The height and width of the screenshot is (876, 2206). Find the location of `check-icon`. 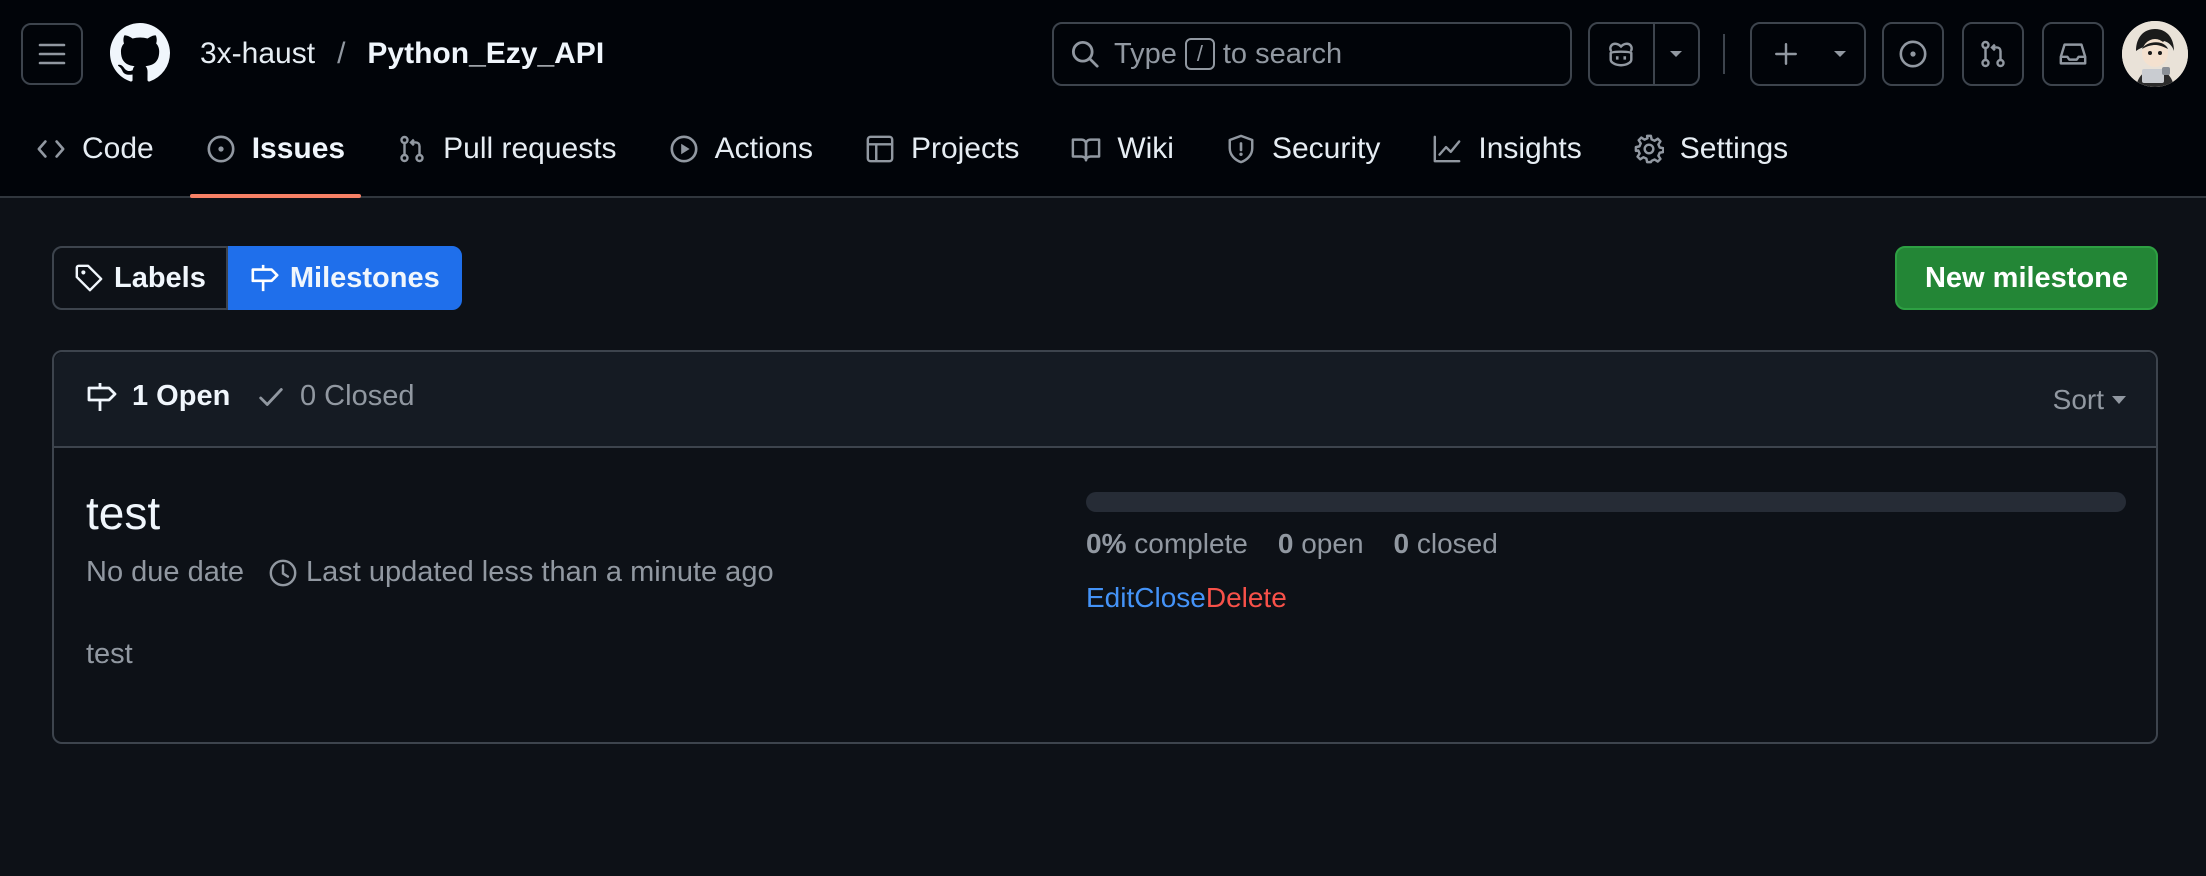

check-icon is located at coordinates (278, 397).